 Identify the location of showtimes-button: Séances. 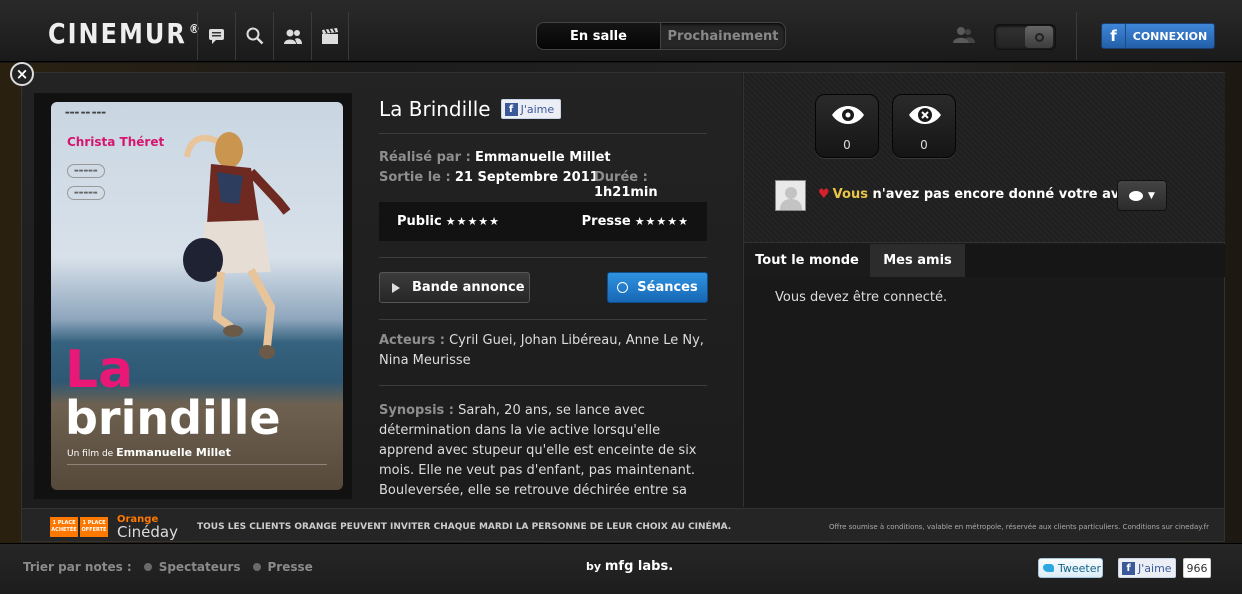
(657, 287).